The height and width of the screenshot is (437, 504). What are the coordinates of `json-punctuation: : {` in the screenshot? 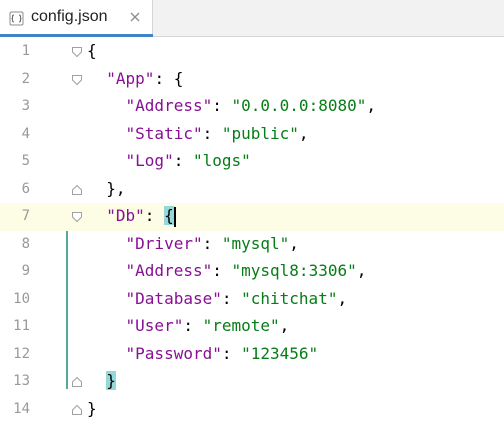 It's located at (169, 78).